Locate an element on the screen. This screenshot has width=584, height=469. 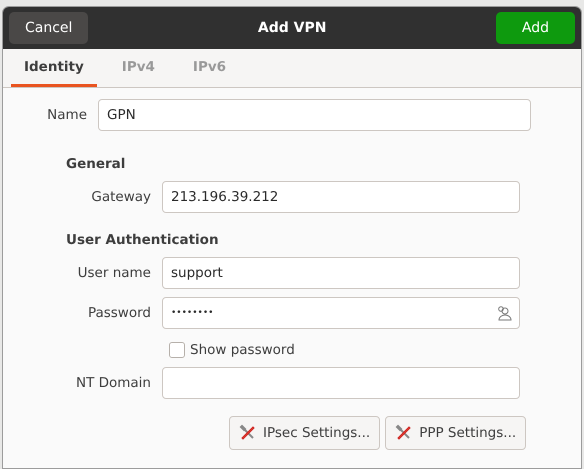
add-button: Add is located at coordinates (535, 28).